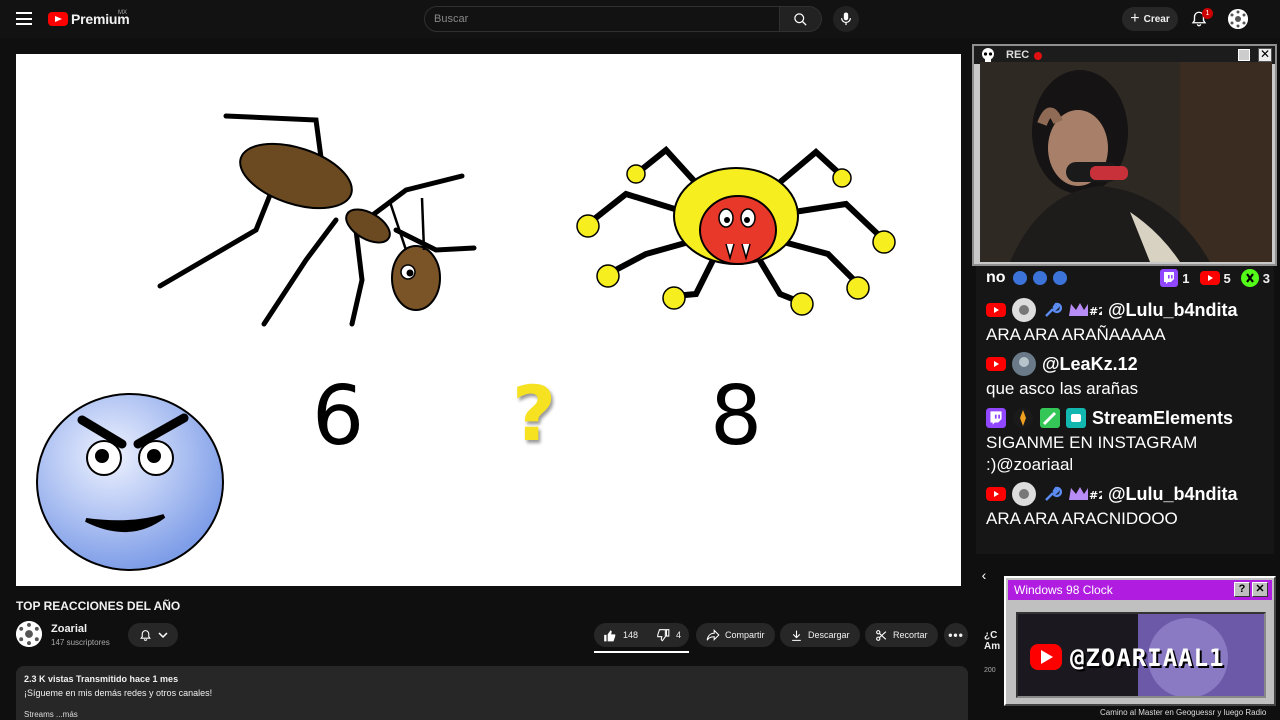 The image size is (1280, 720). I want to click on minimize-button, so click(1244, 55).